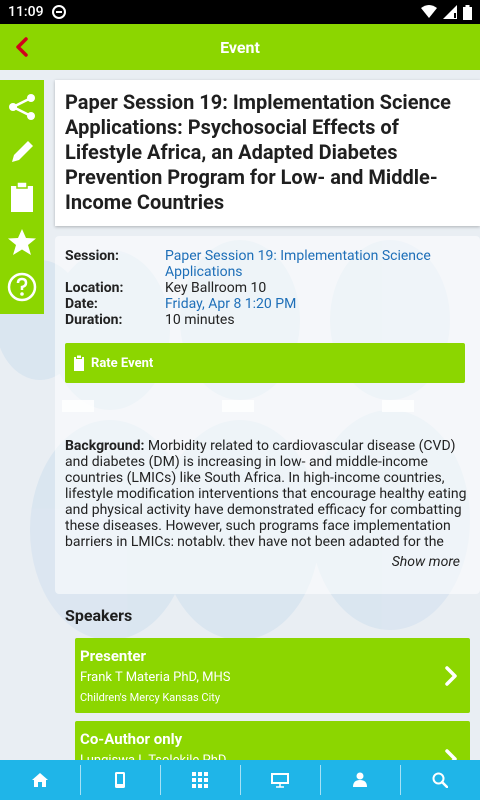  Describe the element at coordinates (240, 12) in the screenshot. I see `status-bar: 11:09` at that location.